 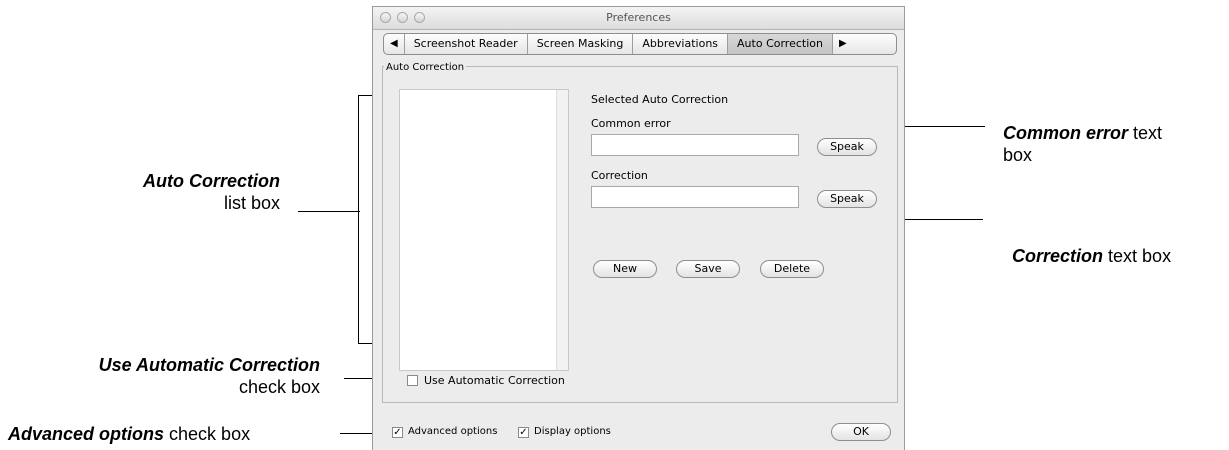 I want to click on group-label: Auto Correction, so click(x=425, y=67).